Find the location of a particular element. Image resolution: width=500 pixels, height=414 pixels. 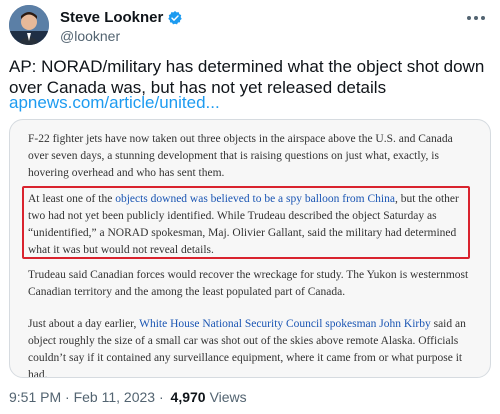

more-options-icon is located at coordinates (476, 18).